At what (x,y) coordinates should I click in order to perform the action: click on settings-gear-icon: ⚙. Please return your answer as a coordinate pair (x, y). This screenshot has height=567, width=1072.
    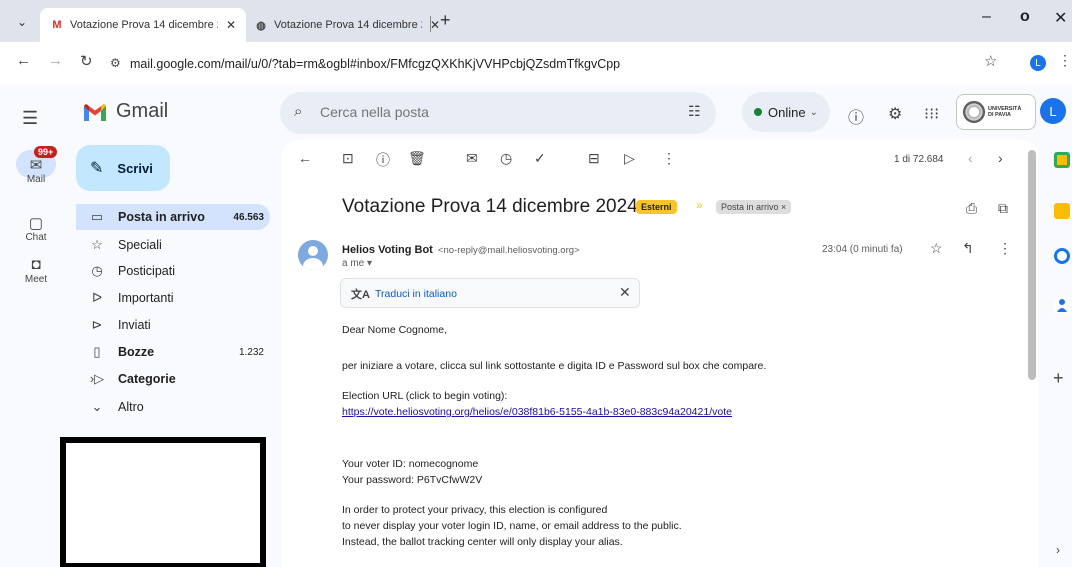
    Looking at the image, I should click on (895, 114).